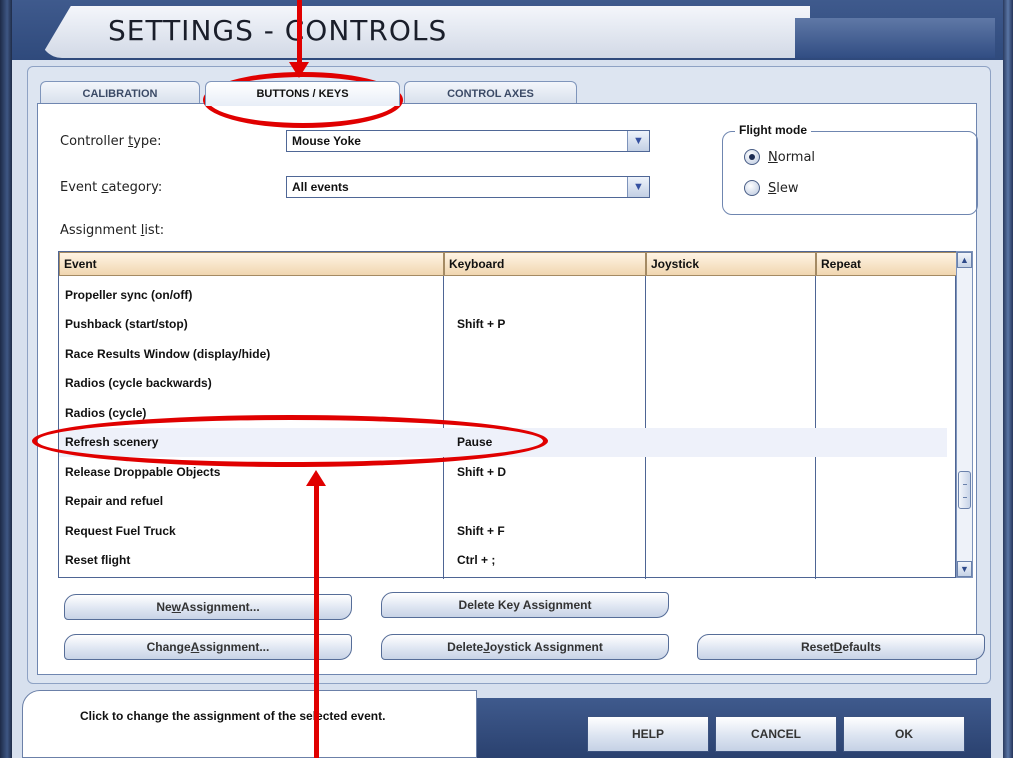  What do you see at coordinates (482, 471) in the screenshot?
I see `cell-keyboard: Shift + D` at bounding box center [482, 471].